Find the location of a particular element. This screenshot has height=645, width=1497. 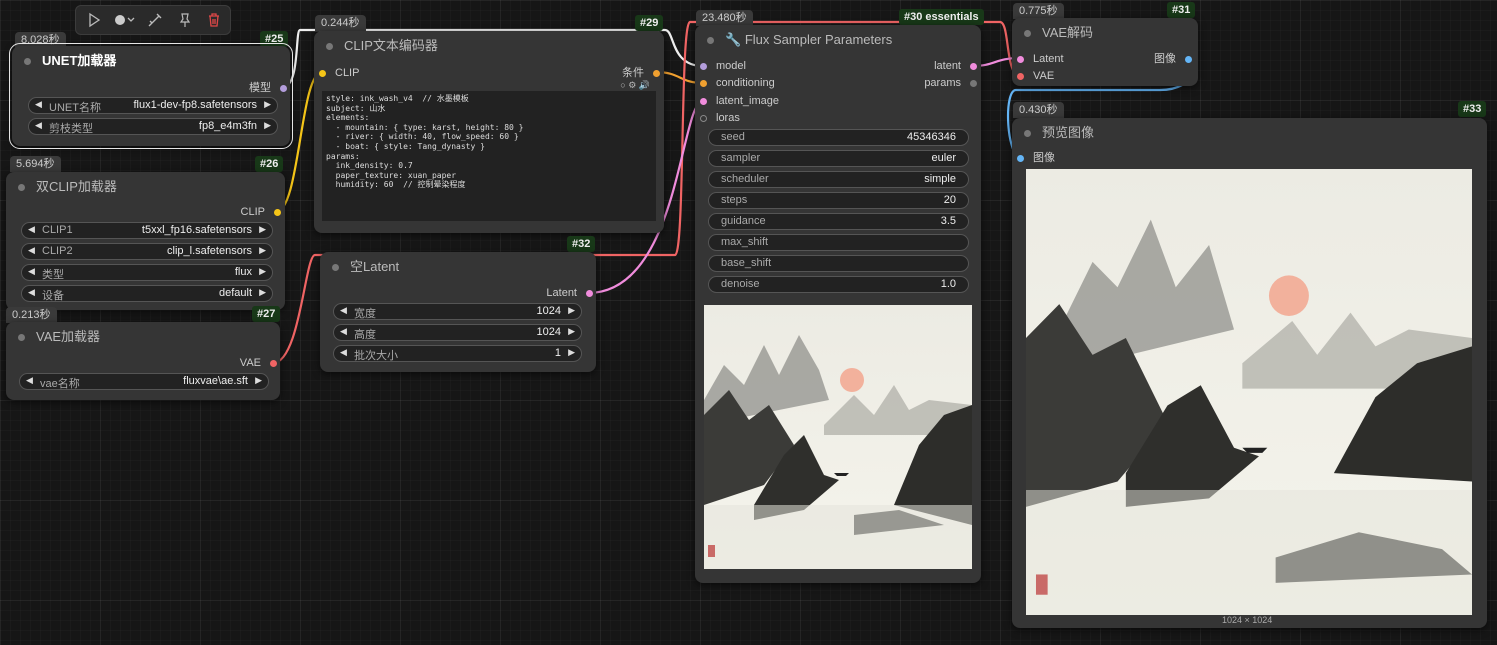

sampler-params-output: params is located at coordinates (950, 83).